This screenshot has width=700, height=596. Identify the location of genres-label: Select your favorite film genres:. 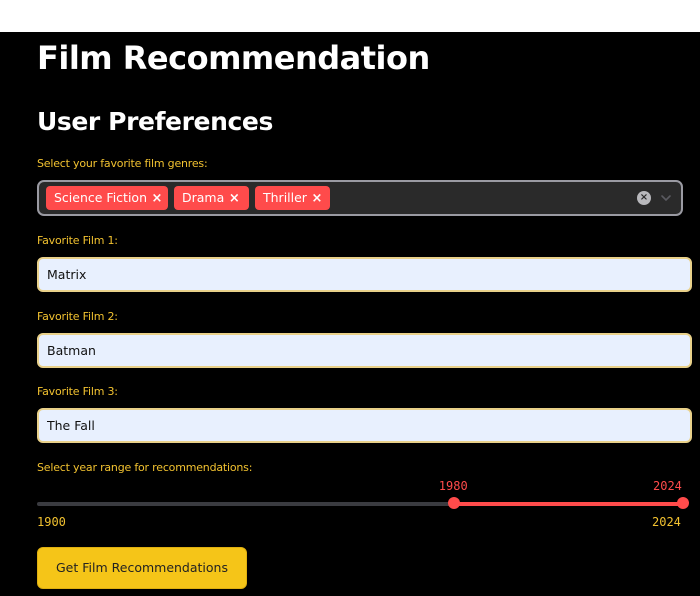
(122, 163).